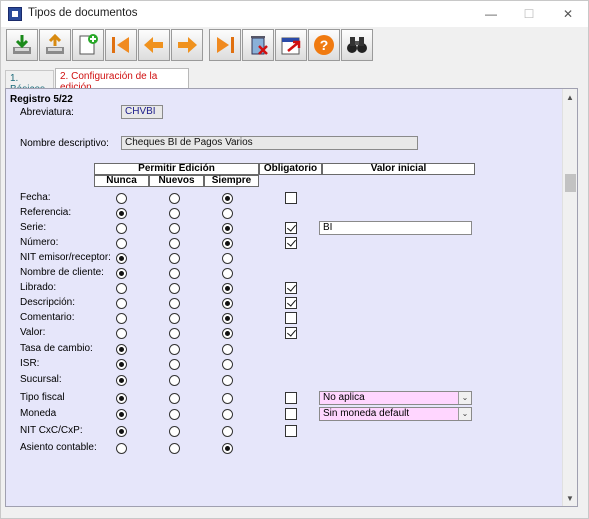  I want to click on last-icon, so click(225, 45).